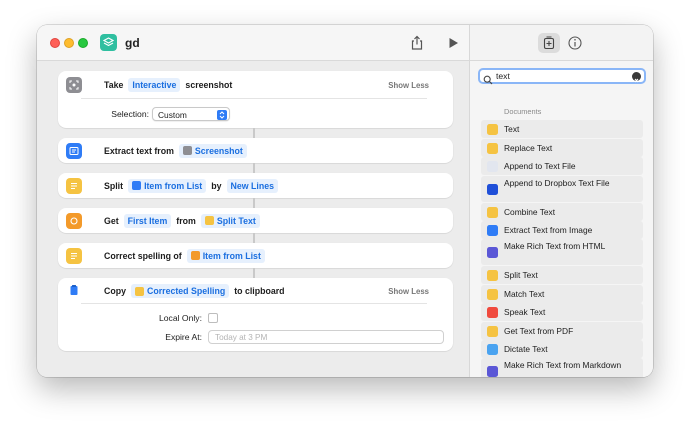  I want to click on info-icon, so click(575, 43).